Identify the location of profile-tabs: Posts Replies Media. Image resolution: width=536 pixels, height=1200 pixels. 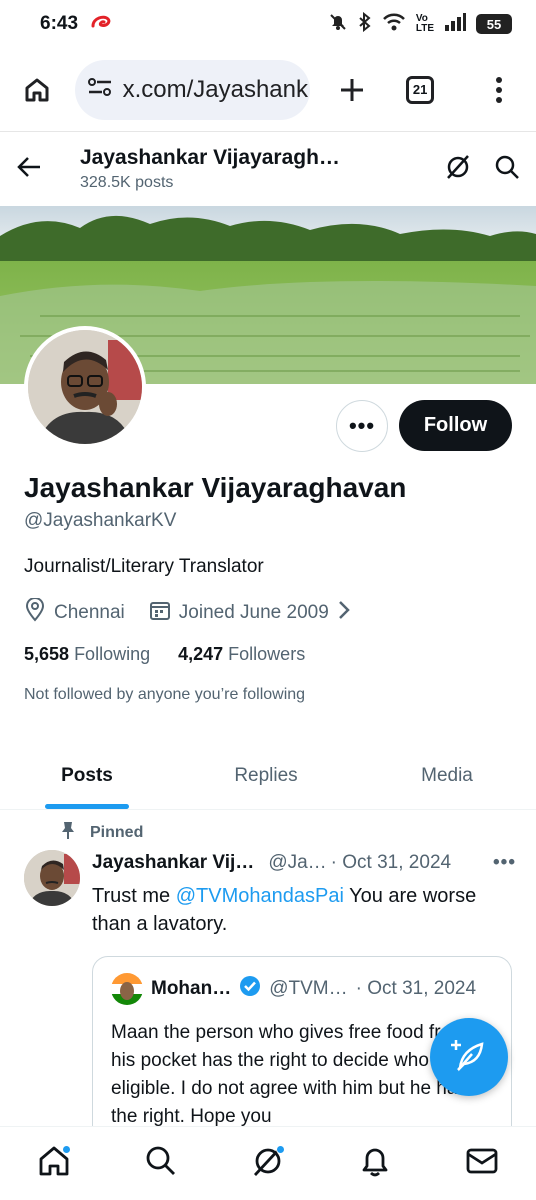
(268, 776).